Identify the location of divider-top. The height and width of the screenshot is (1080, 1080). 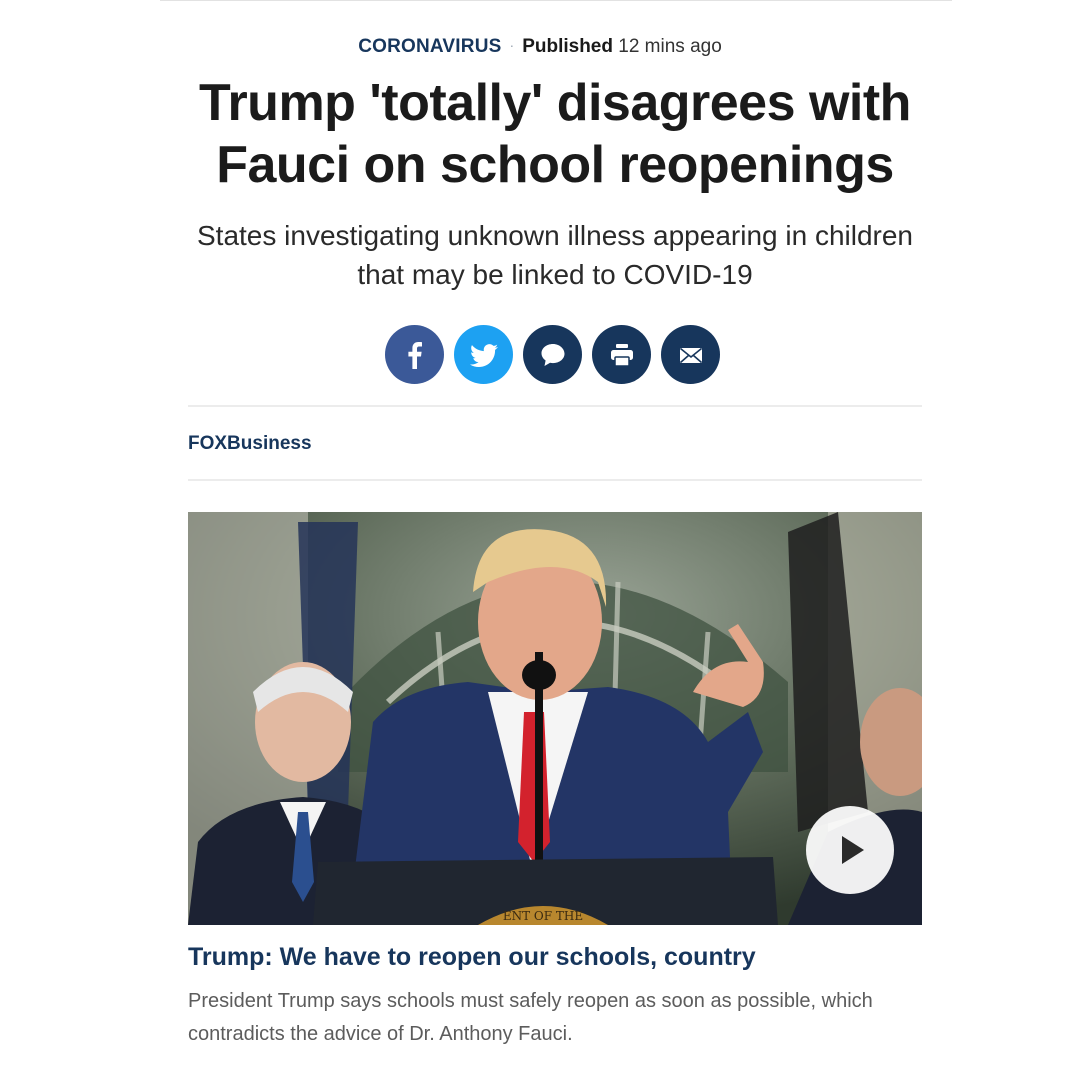
(555, 406).